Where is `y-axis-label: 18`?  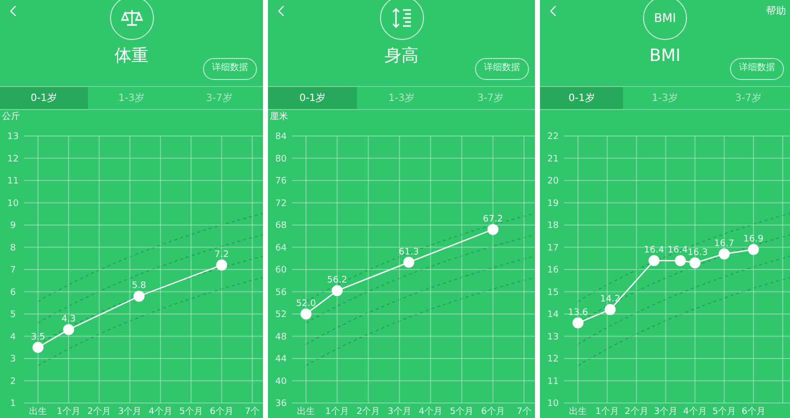
y-axis-label: 18 is located at coordinates (553, 226).